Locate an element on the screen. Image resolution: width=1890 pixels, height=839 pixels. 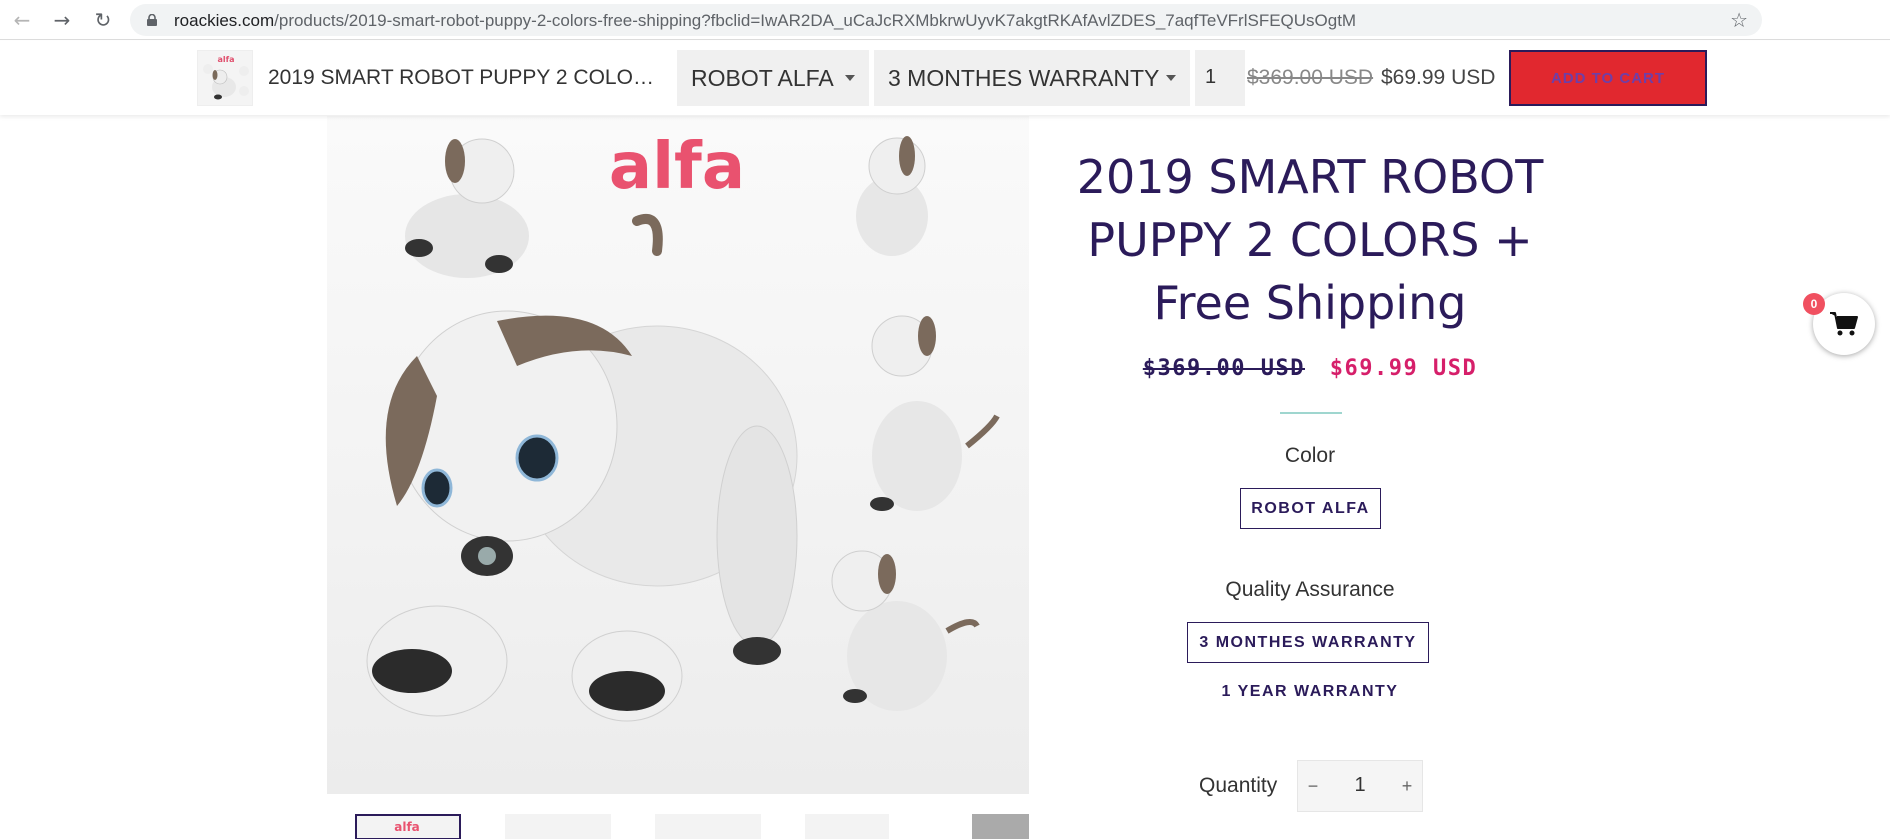
divider is located at coordinates (1311, 413).